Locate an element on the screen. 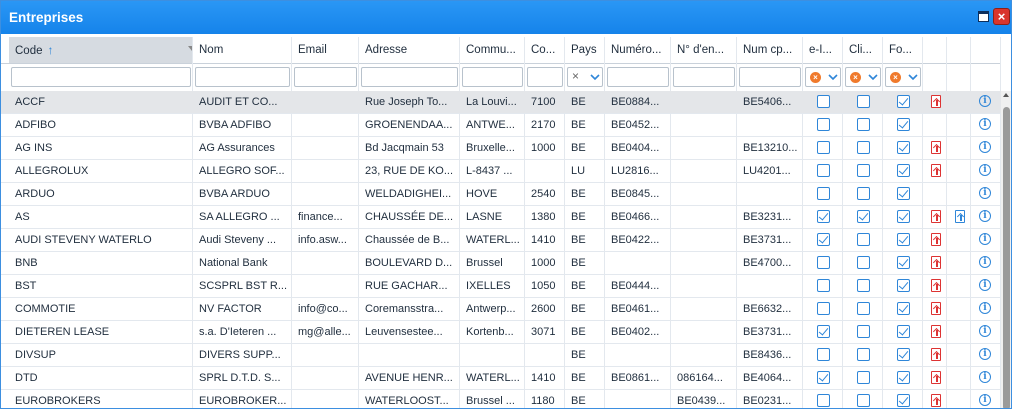 The height and width of the screenshot is (409, 1012). table-row: DIVSUP DIVERS SUPP... BE BE8436... i is located at coordinates (501, 355).